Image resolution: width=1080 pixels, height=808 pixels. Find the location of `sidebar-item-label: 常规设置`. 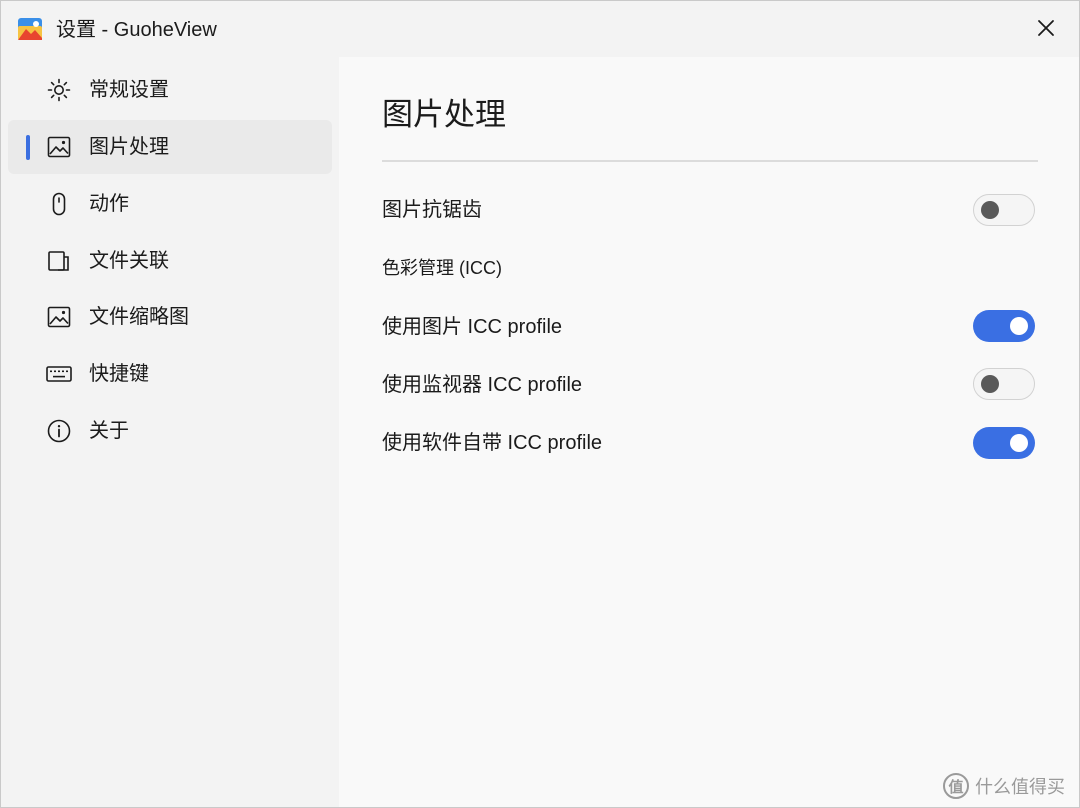

sidebar-item-label: 常规设置 is located at coordinates (129, 90).